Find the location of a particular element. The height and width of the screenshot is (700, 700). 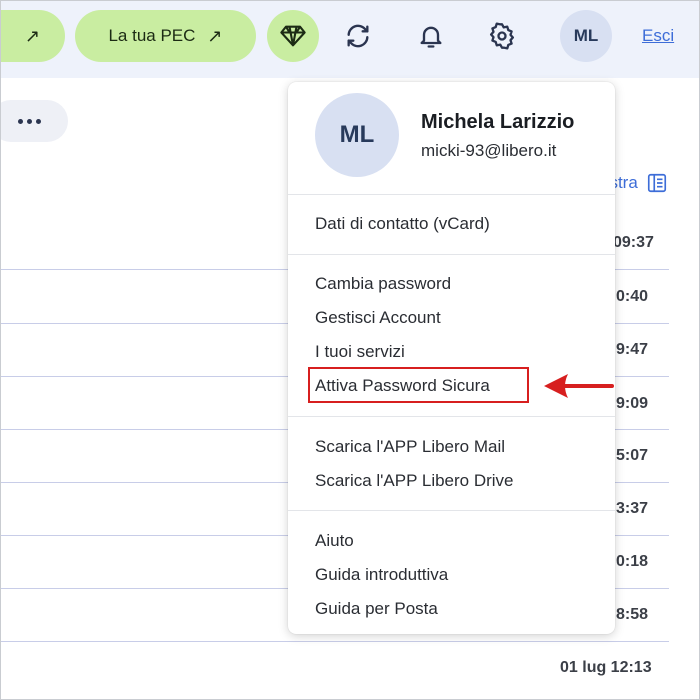

menu-item-help: Aiuto is located at coordinates (334, 541).